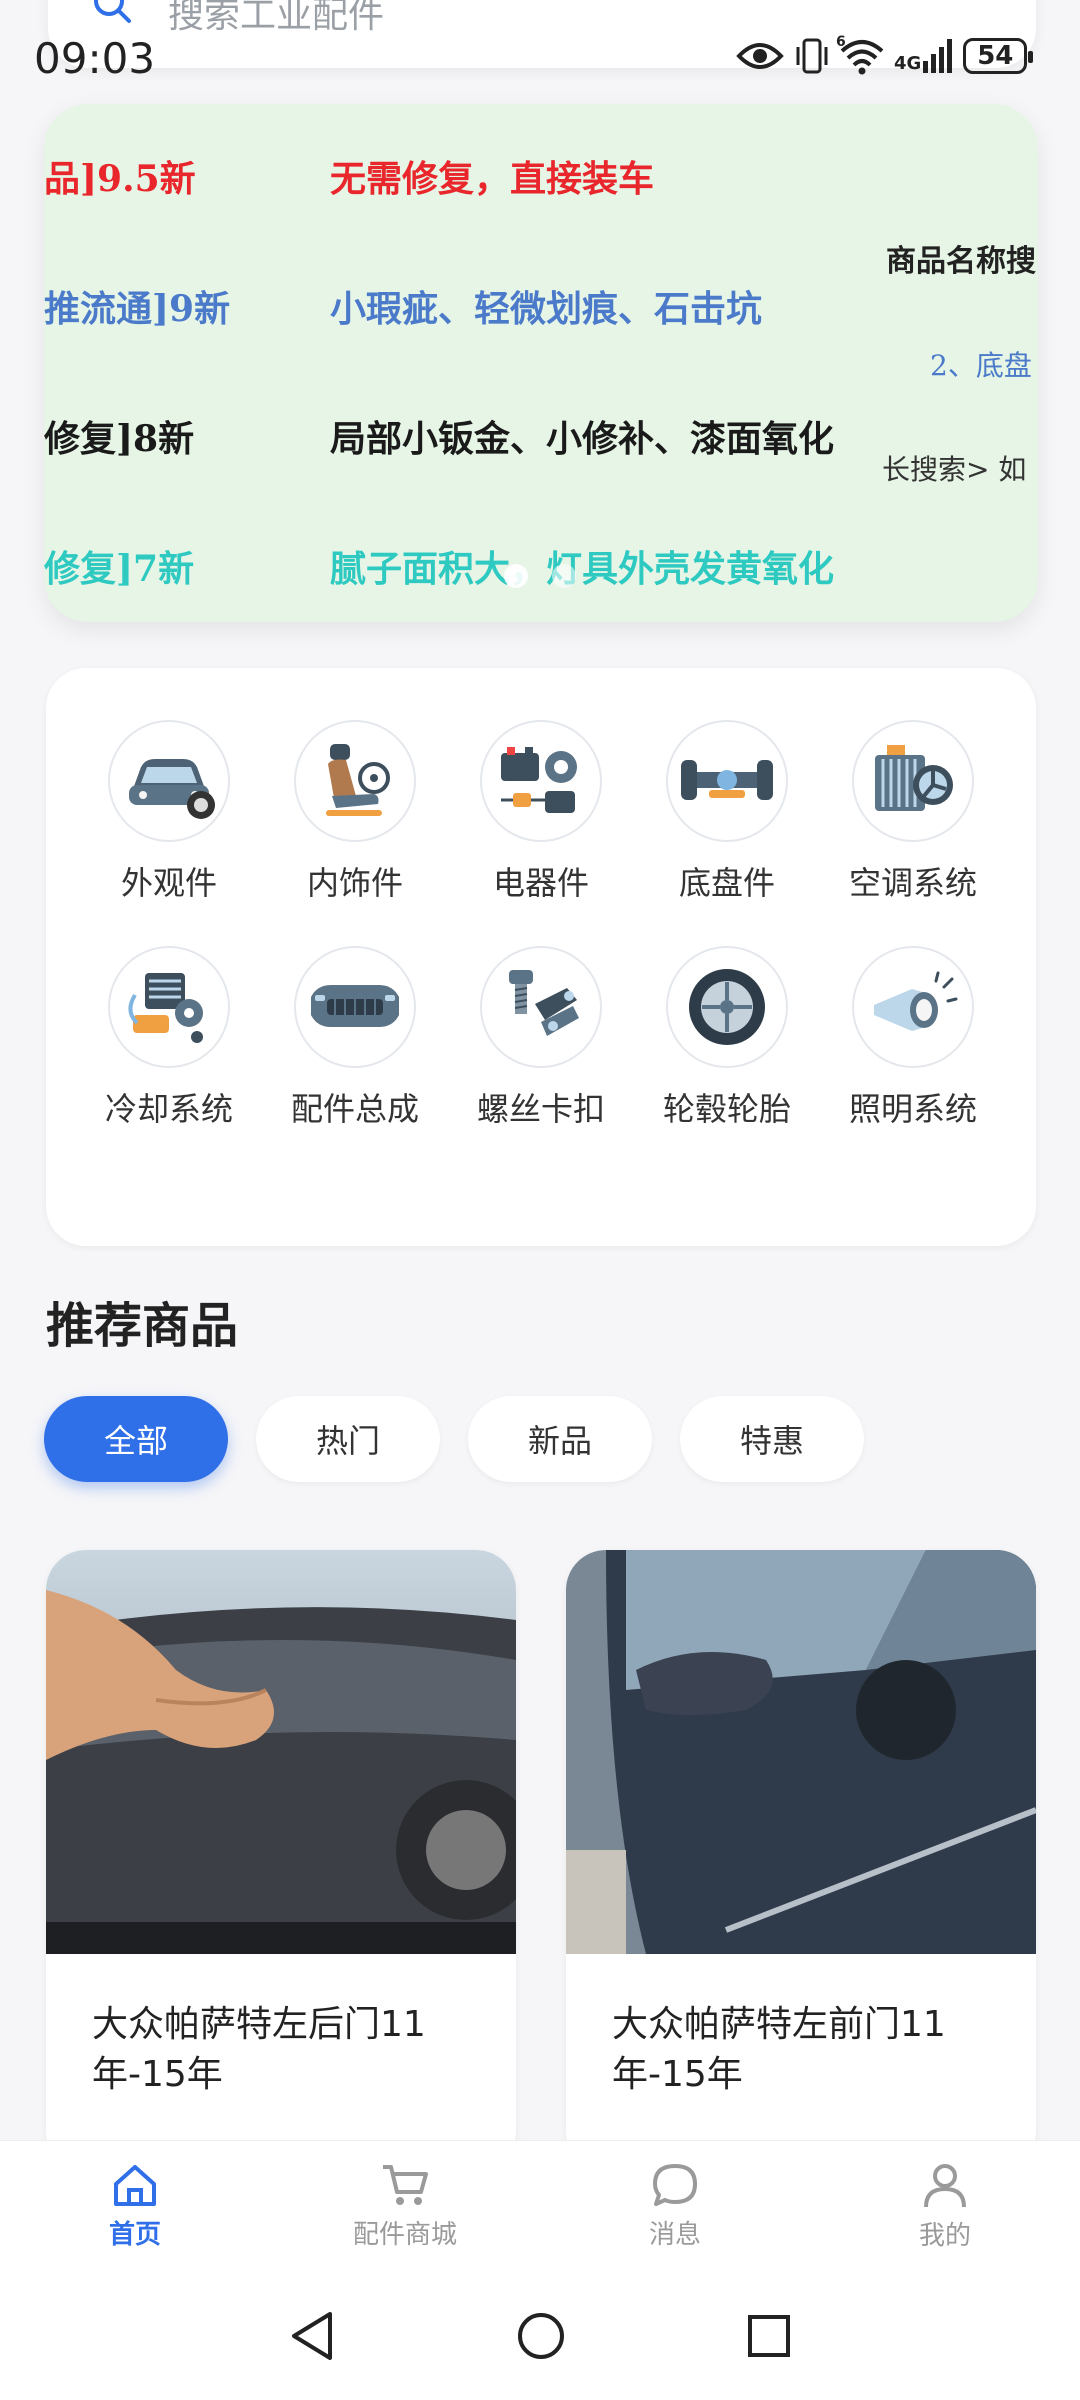  I want to click on product-card: 大众帕萨特左前门11年-15年, so click(801, 1860).